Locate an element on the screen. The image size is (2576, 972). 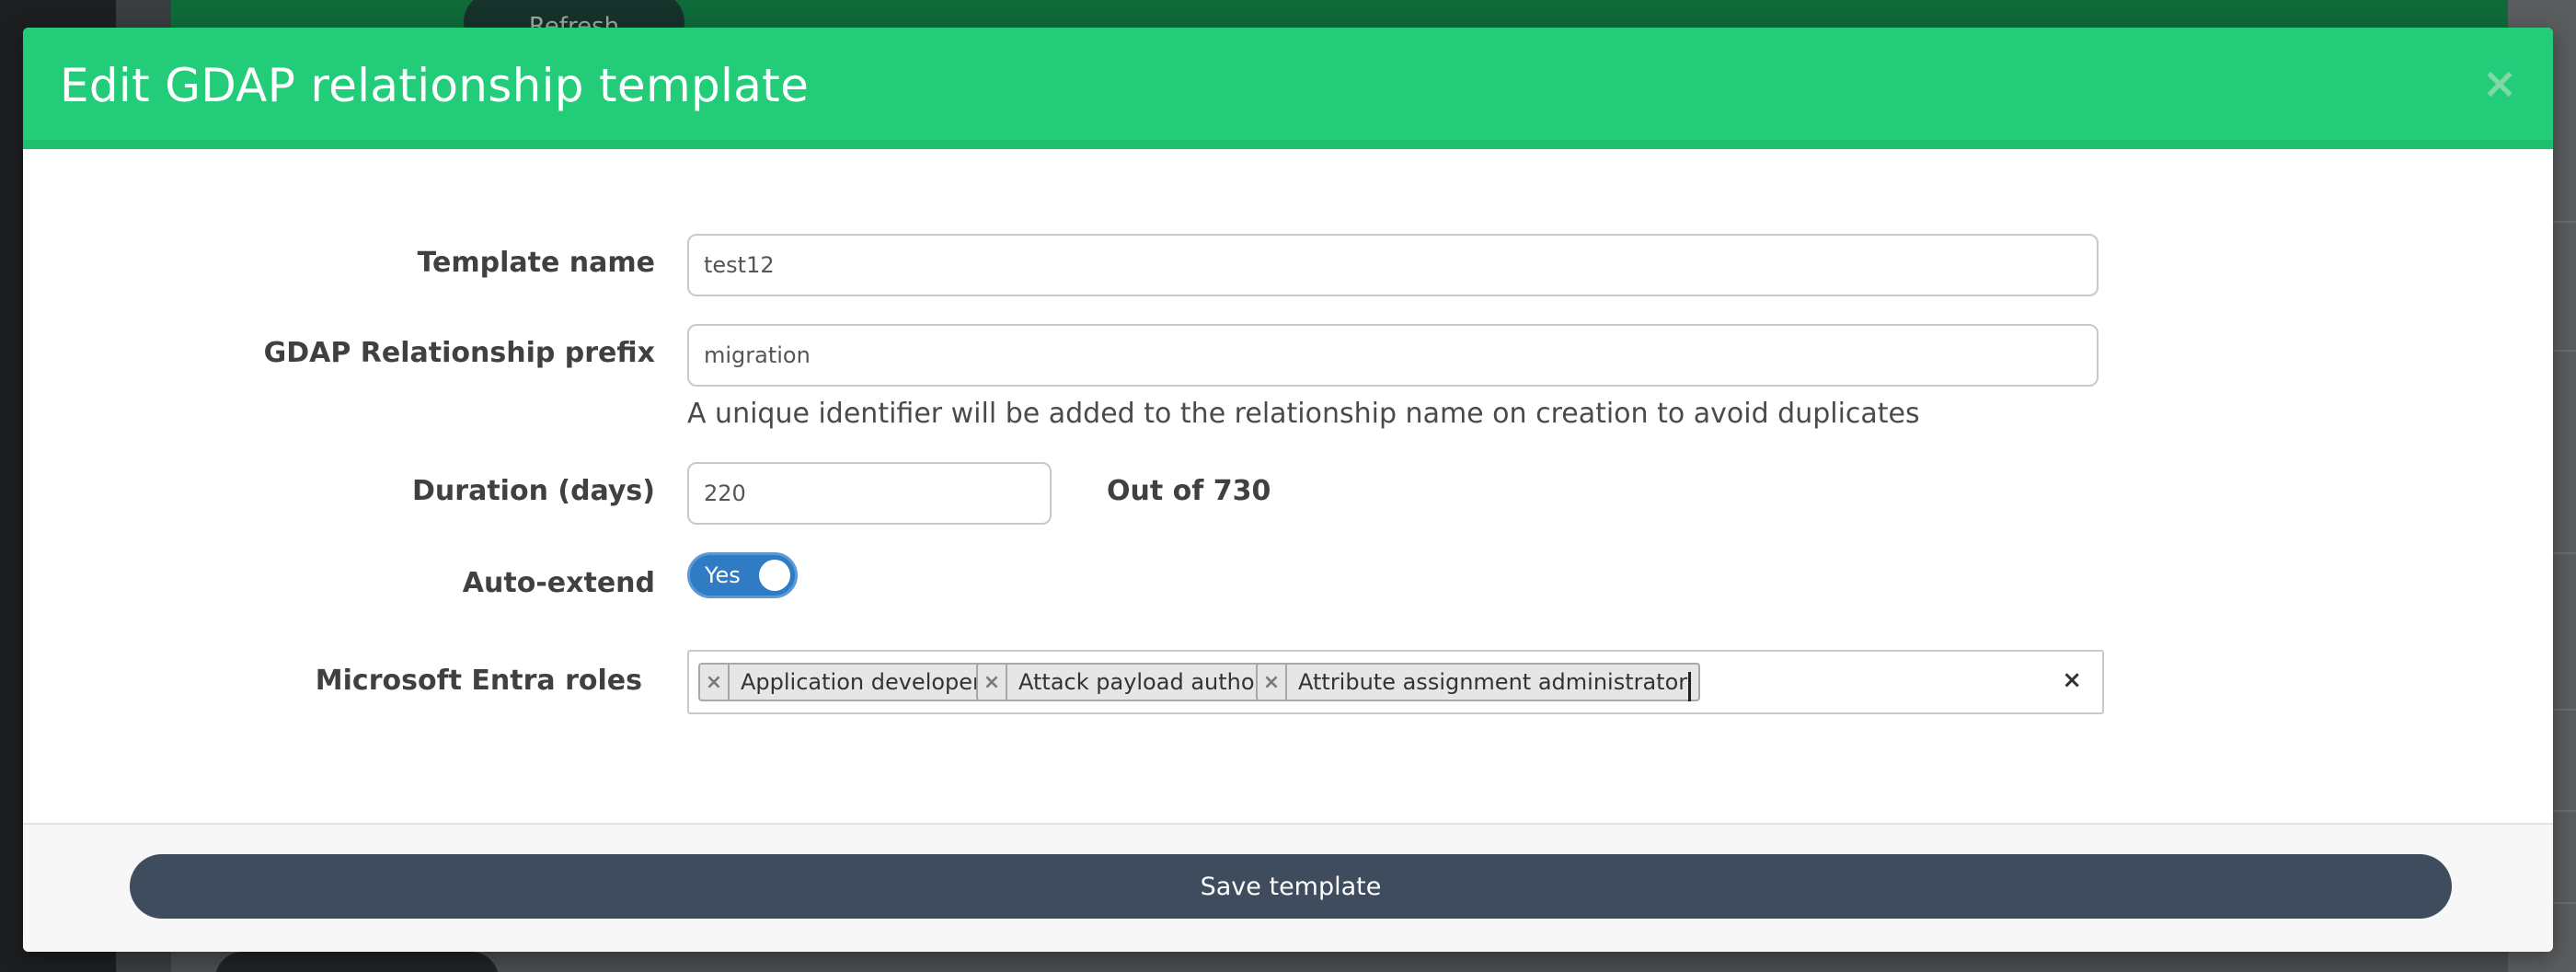
role-chip: × Attack payload author is located at coordinates (1126, 682).